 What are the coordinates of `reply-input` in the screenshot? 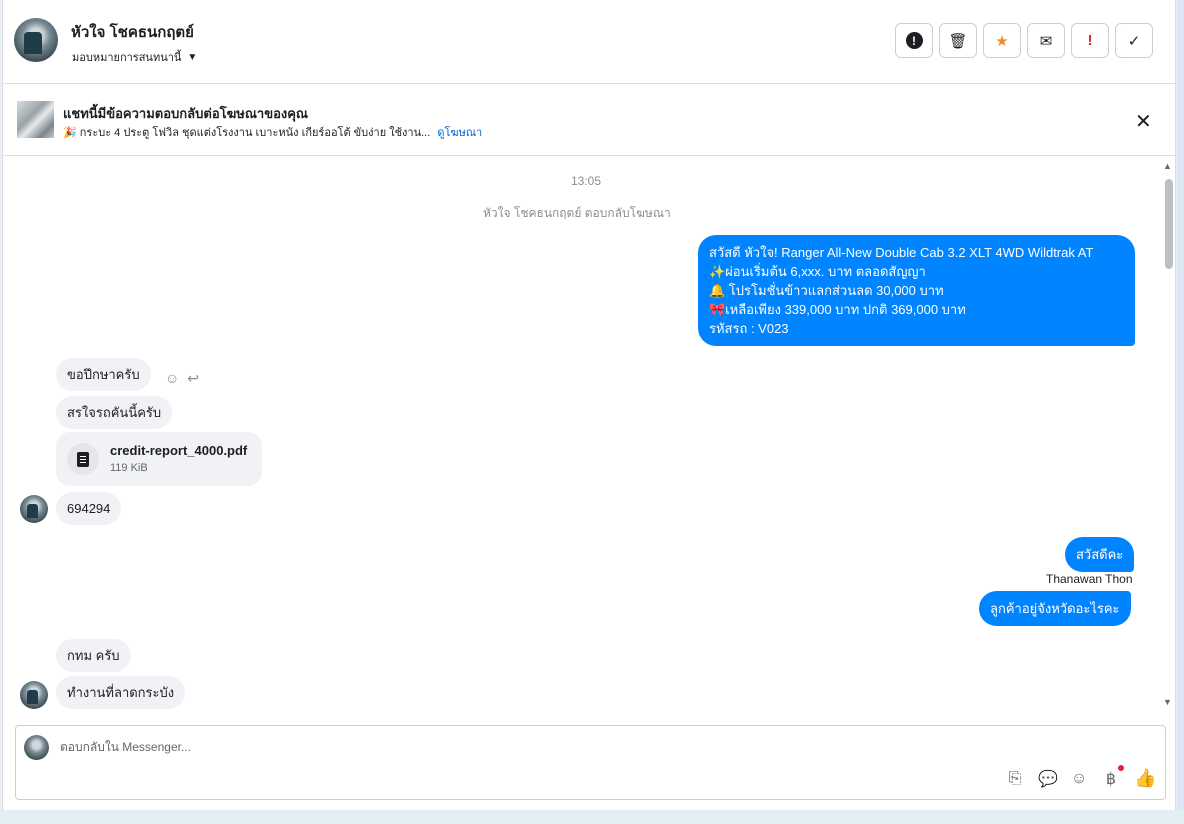 It's located at (510, 747).